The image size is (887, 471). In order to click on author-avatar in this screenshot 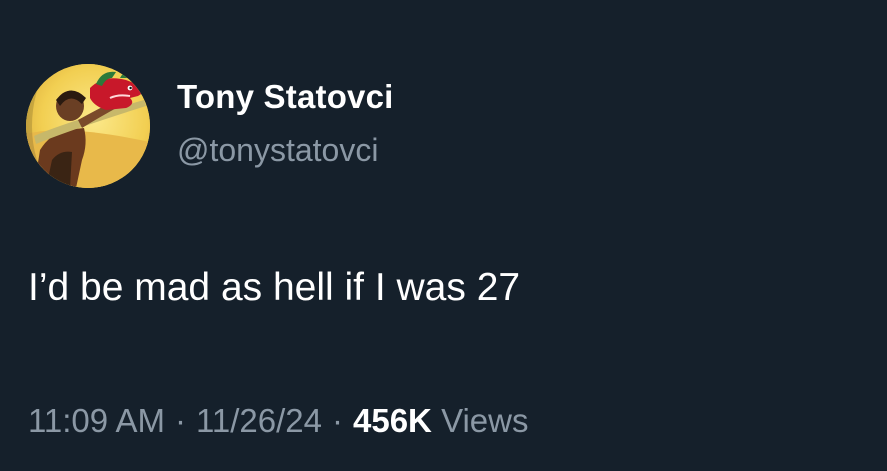, I will do `click(88, 126)`.